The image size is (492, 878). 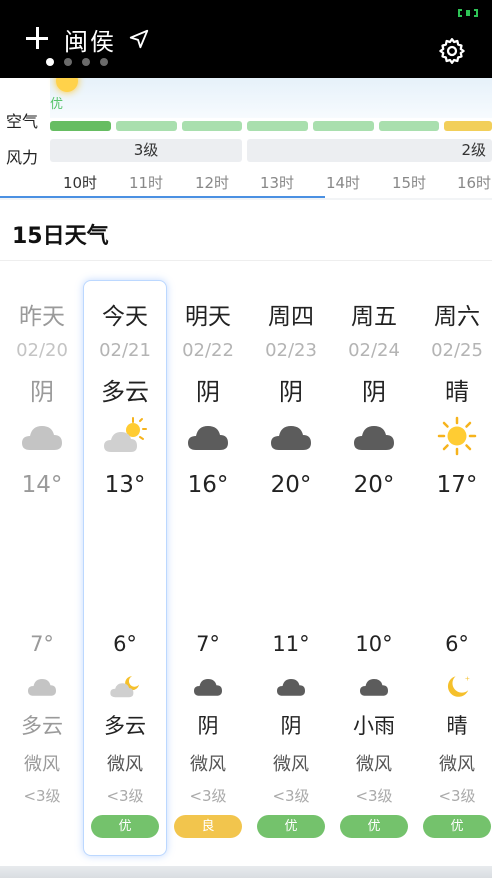 I want to click on bottom-edge, so click(x=246, y=872).